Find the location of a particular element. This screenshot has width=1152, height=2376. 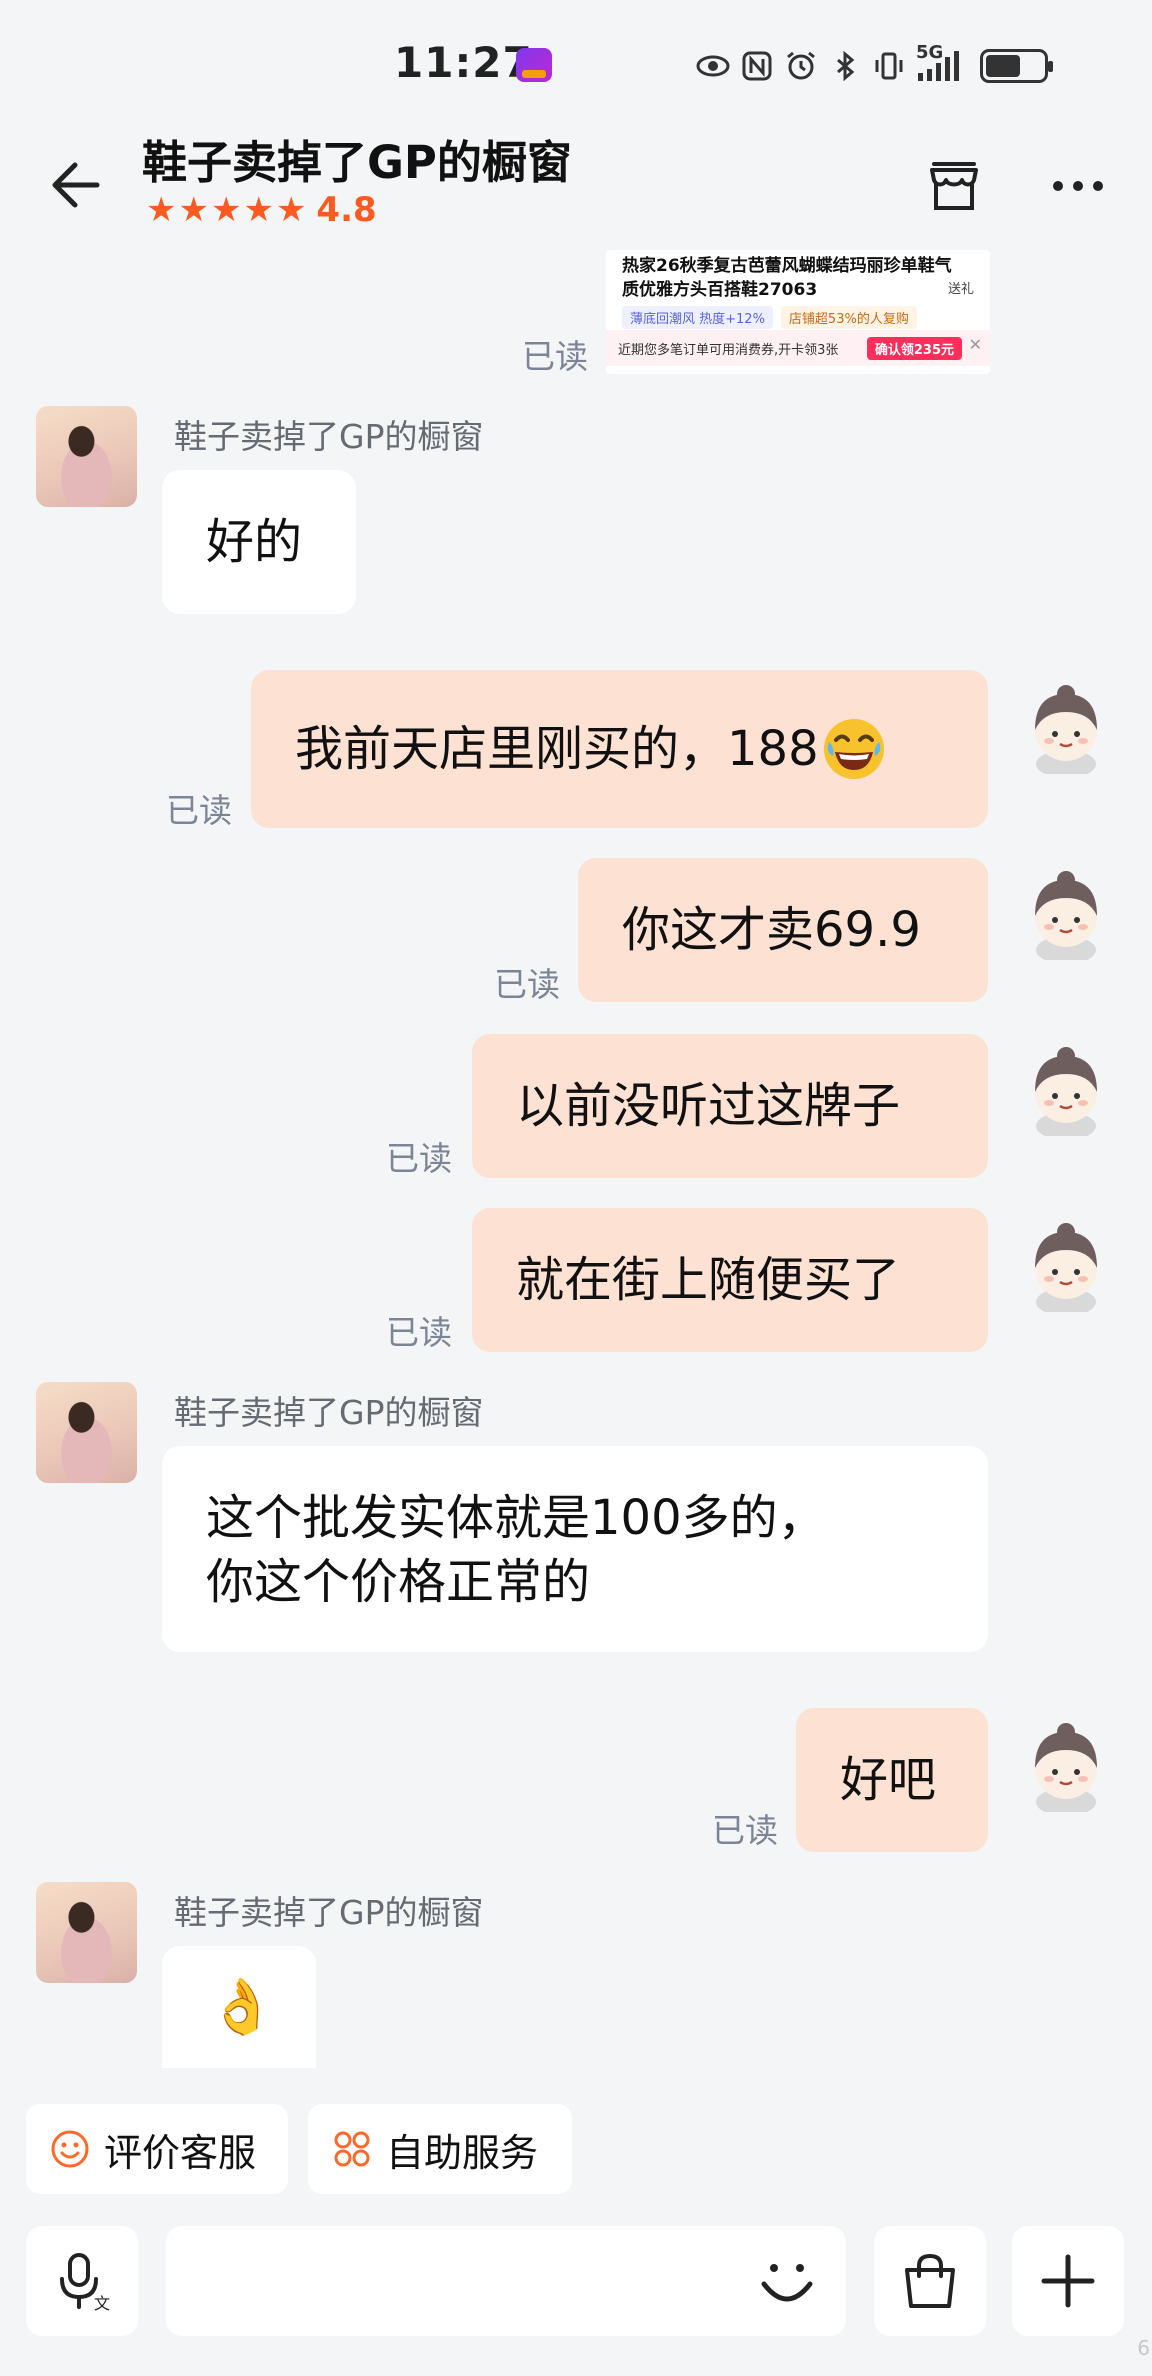

message-bubble: 我前天店里刚买的，188 is located at coordinates (619, 749).